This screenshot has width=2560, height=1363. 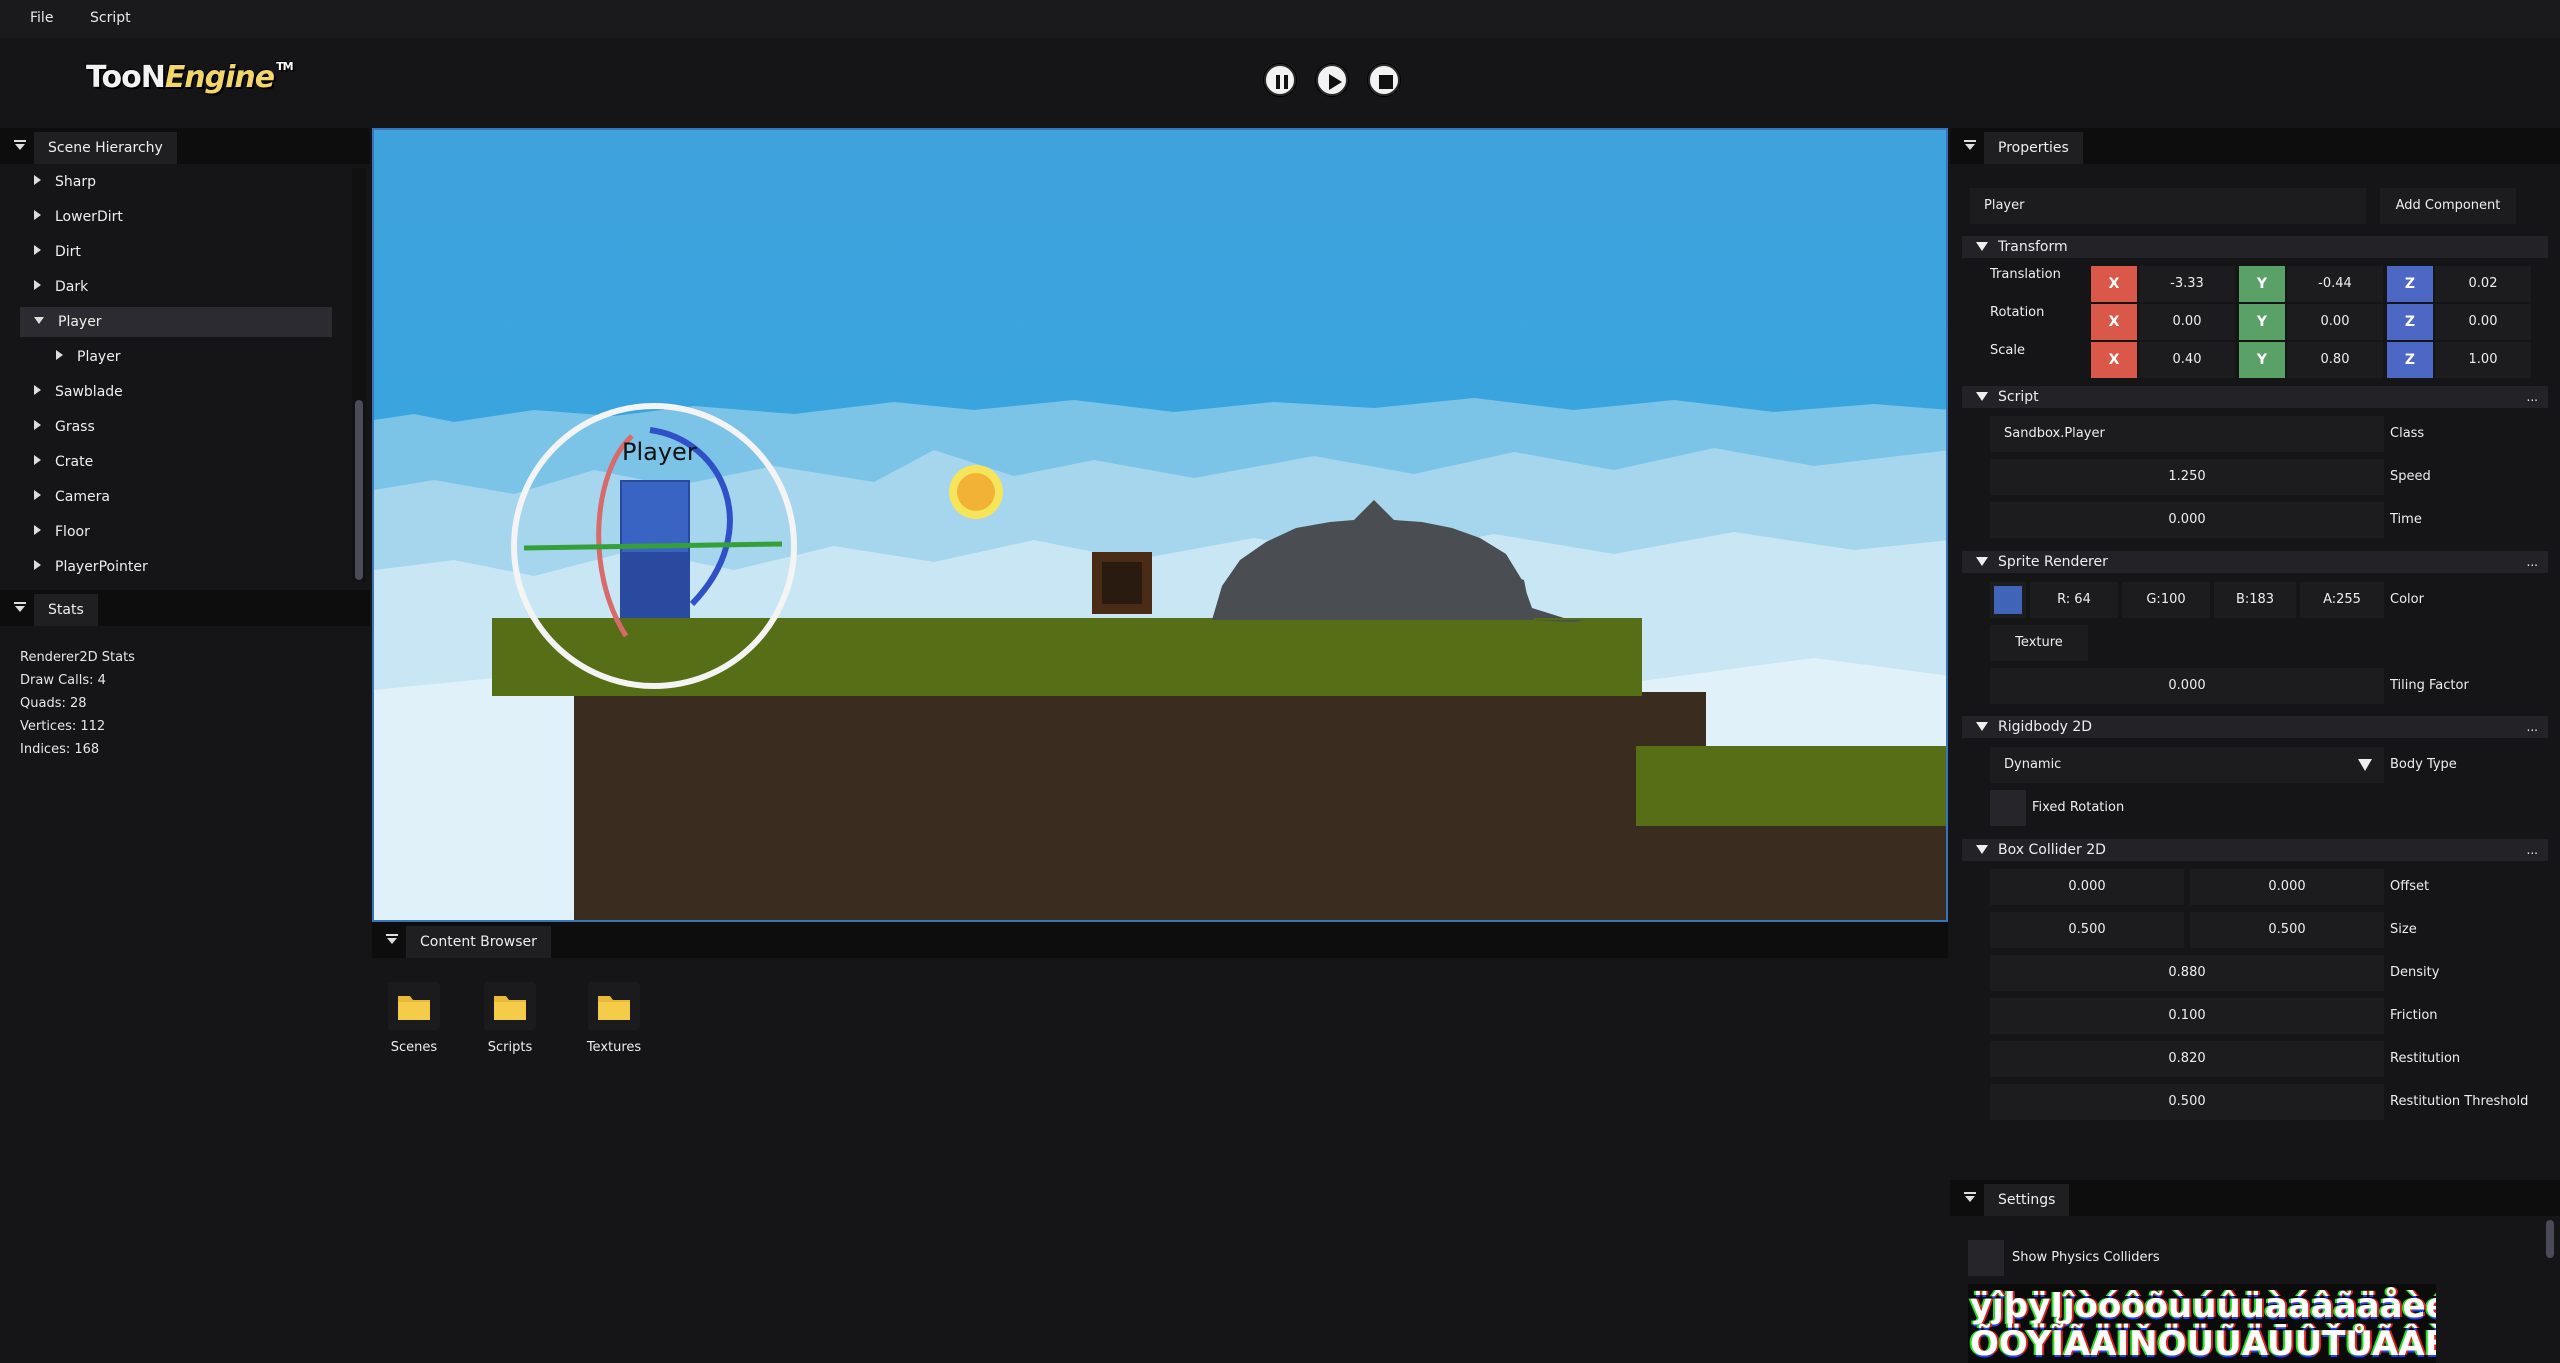 I want to click on restitution-threshold-input: 0.500, so click(x=2187, y=1102).